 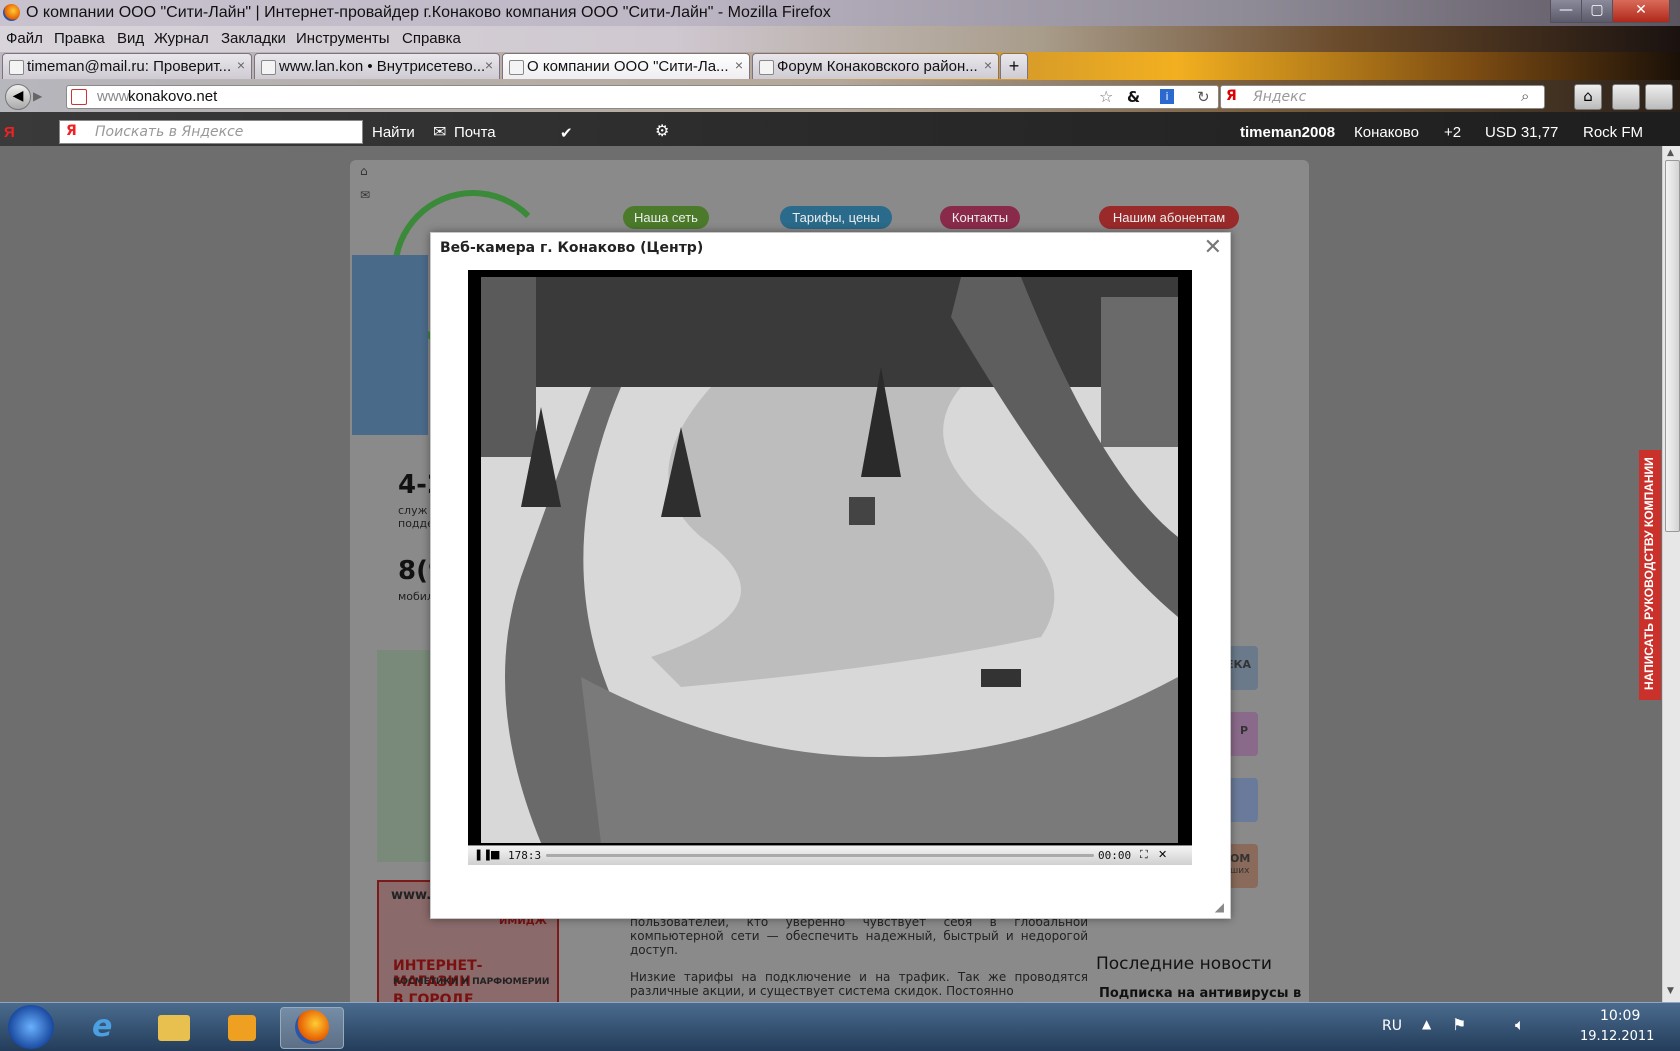 I want to click on scroll-down-icon: ▼, so click(x=1670, y=991).